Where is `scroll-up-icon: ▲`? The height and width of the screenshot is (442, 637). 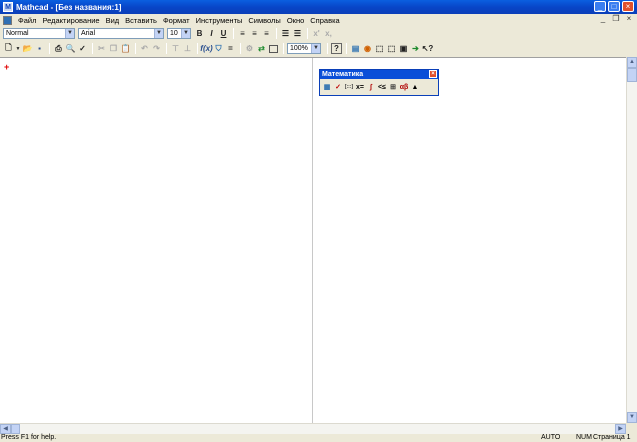 scroll-up-icon: ▲ is located at coordinates (632, 62).